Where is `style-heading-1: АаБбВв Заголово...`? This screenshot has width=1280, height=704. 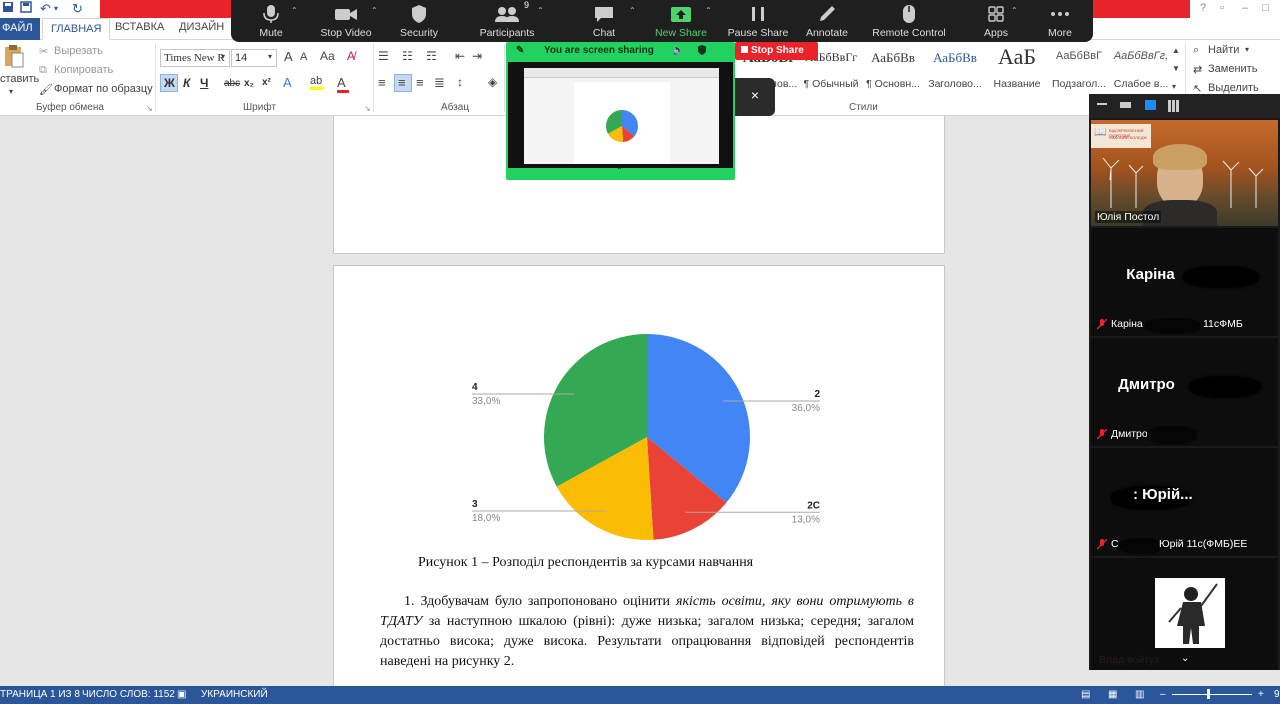 style-heading-1: АаБбВв Заголово... is located at coordinates (955, 68).